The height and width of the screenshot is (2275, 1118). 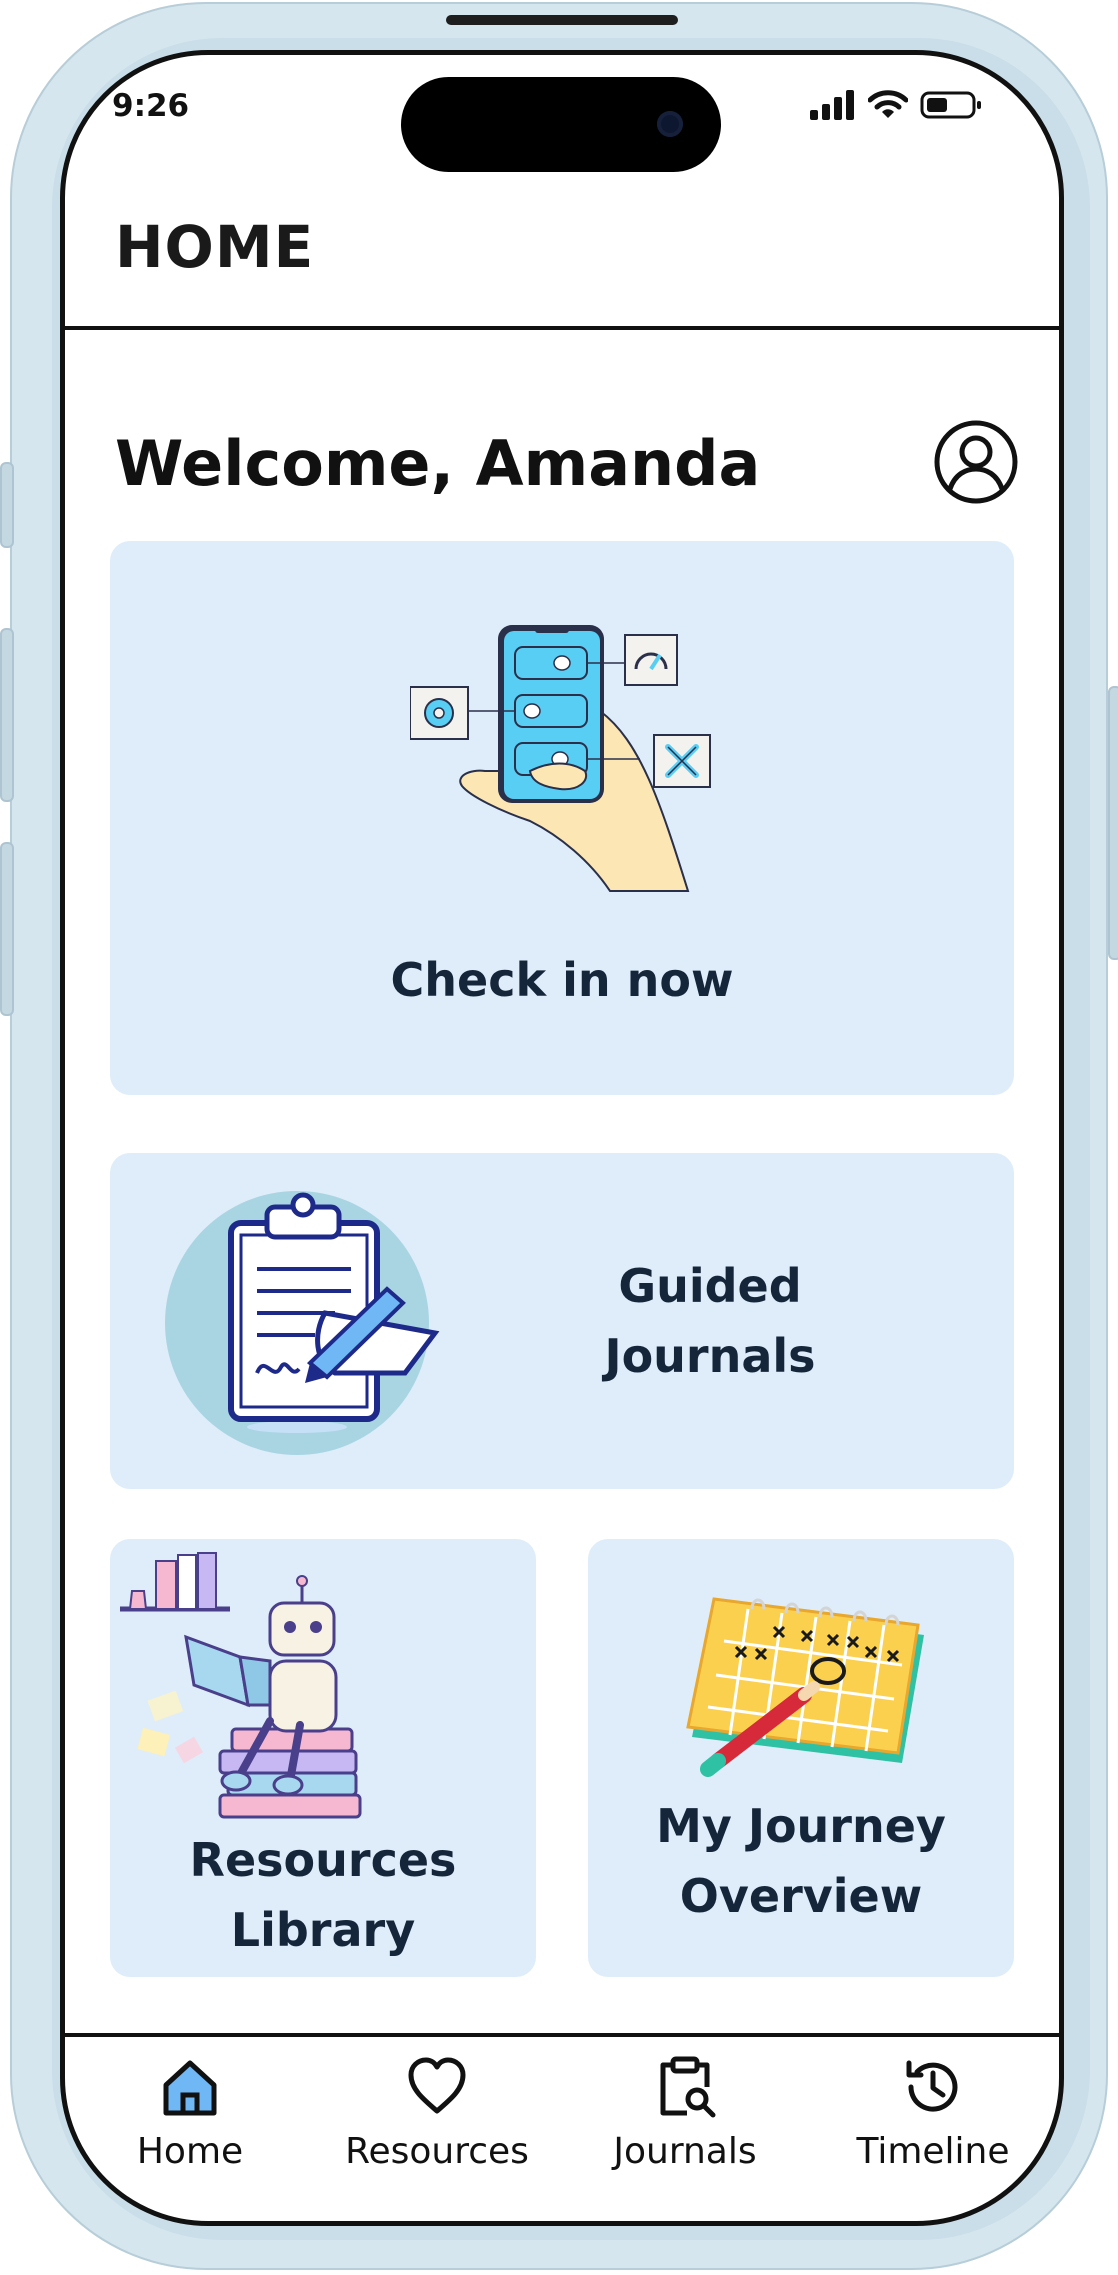 I want to click on dynamic-island, so click(x=561, y=124).